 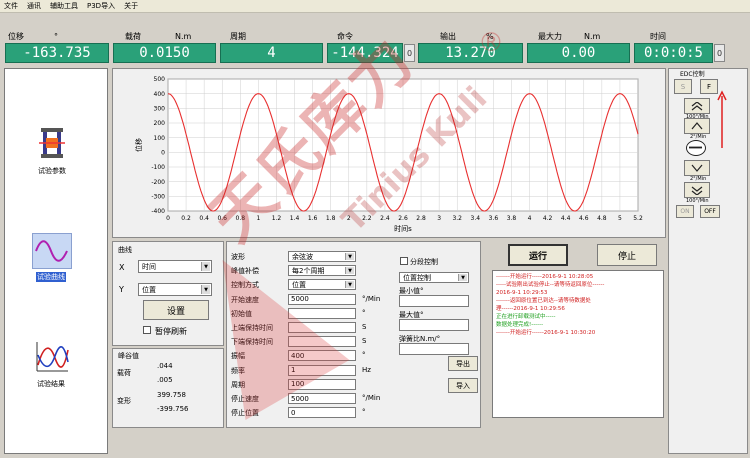 I want to click on sidebar-item-test-params: 试验参数, so click(x=52, y=171).